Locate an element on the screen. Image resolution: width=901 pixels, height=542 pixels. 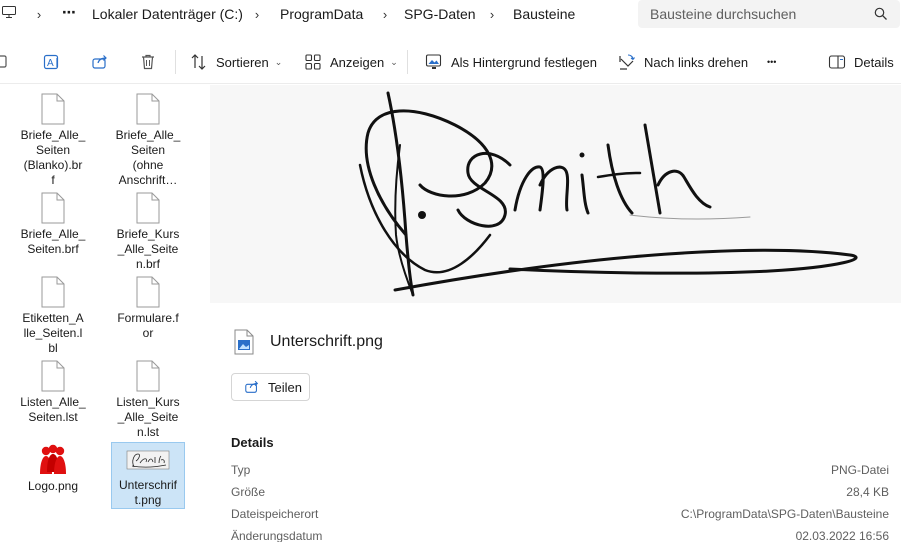
sort-button: Sortieren ⌄ is located at coordinates (236, 62).